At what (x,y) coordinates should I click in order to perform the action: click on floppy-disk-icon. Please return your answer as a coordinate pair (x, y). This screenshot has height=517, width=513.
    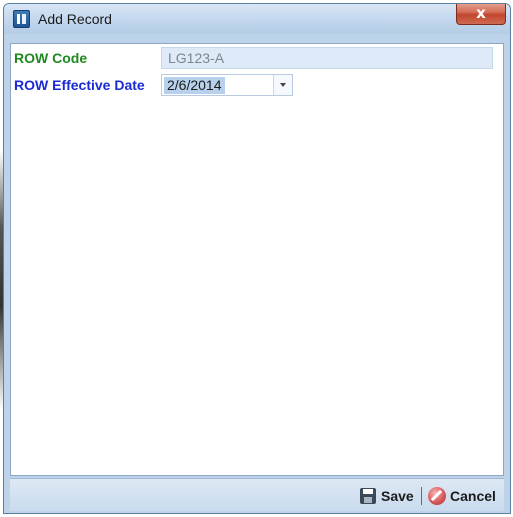
    Looking at the image, I should click on (368, 496).